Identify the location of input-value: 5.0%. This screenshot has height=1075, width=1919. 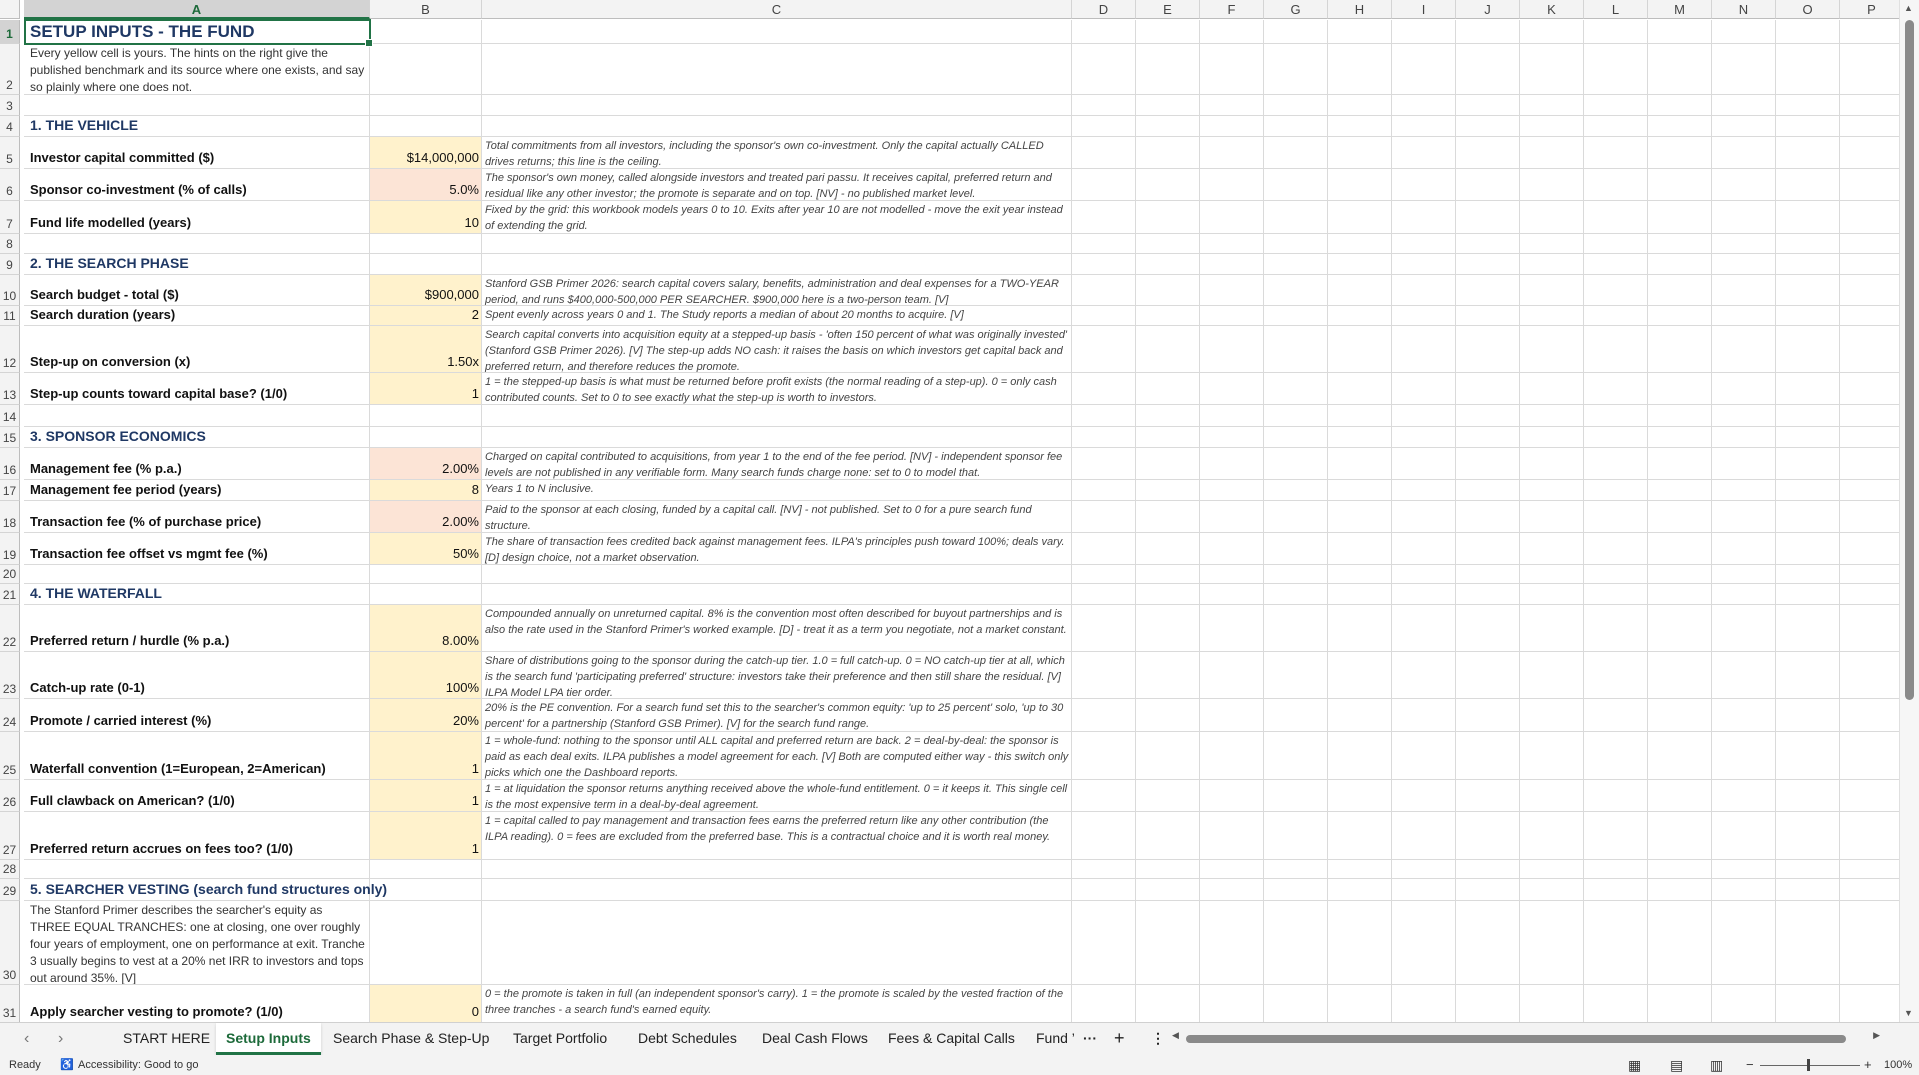
(426, 185).